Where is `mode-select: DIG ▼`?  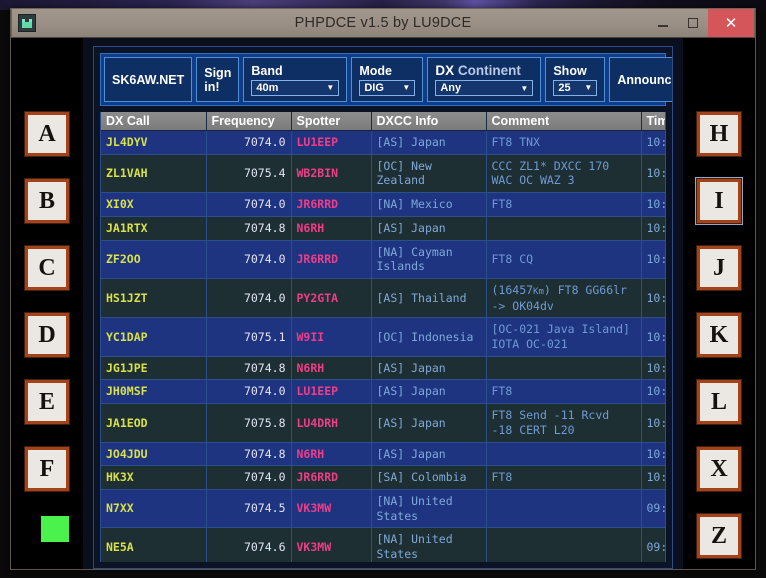
mode-select: DIG ▼ is located at coordinates (387, 87).